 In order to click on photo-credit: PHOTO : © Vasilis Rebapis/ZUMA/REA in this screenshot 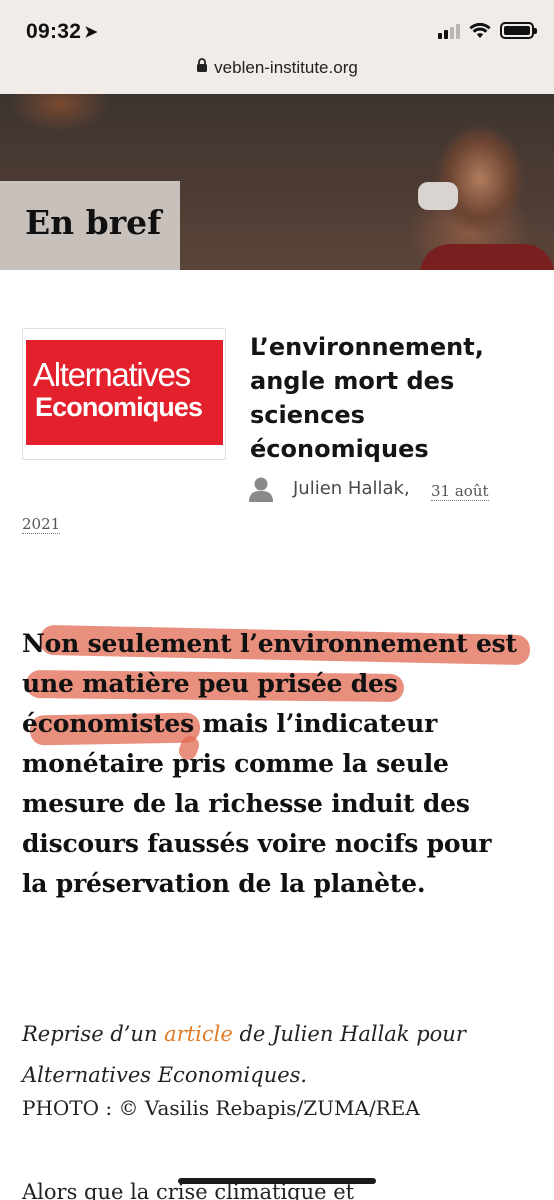, I will do `click(221, 1108)`.